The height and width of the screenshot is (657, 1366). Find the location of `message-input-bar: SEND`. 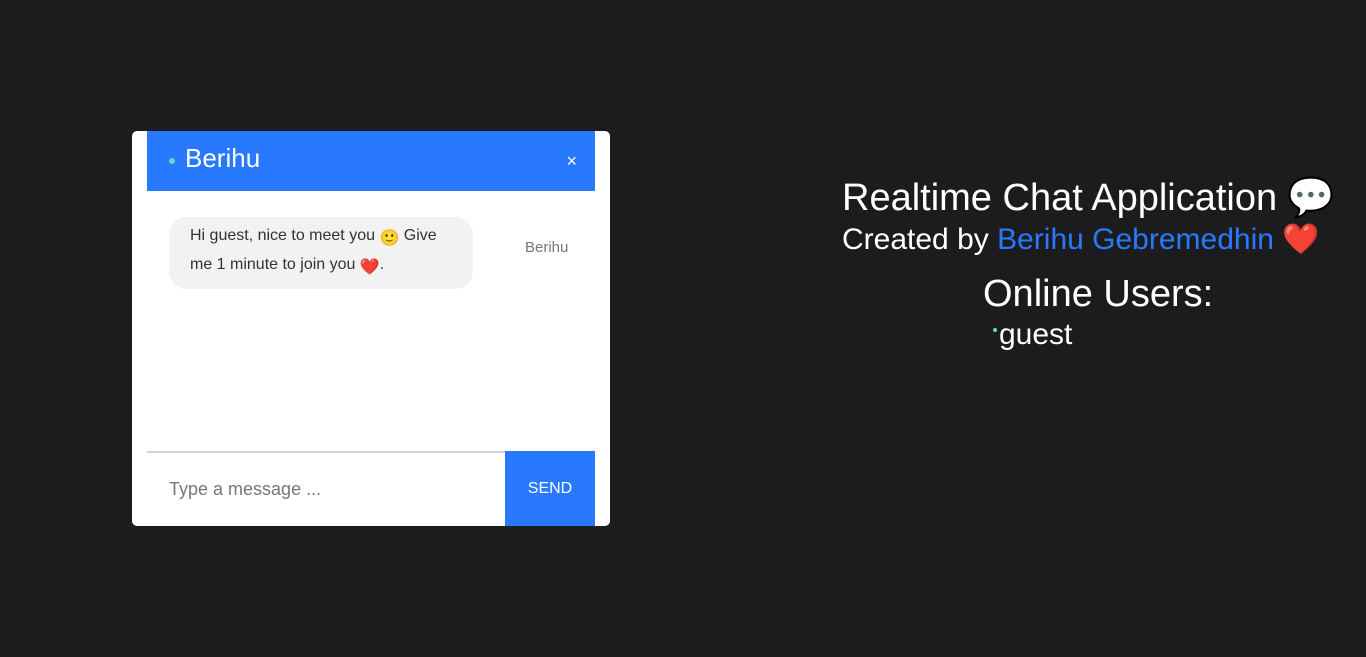

message-input-bar: SEND is located at coordinates (371, 488).